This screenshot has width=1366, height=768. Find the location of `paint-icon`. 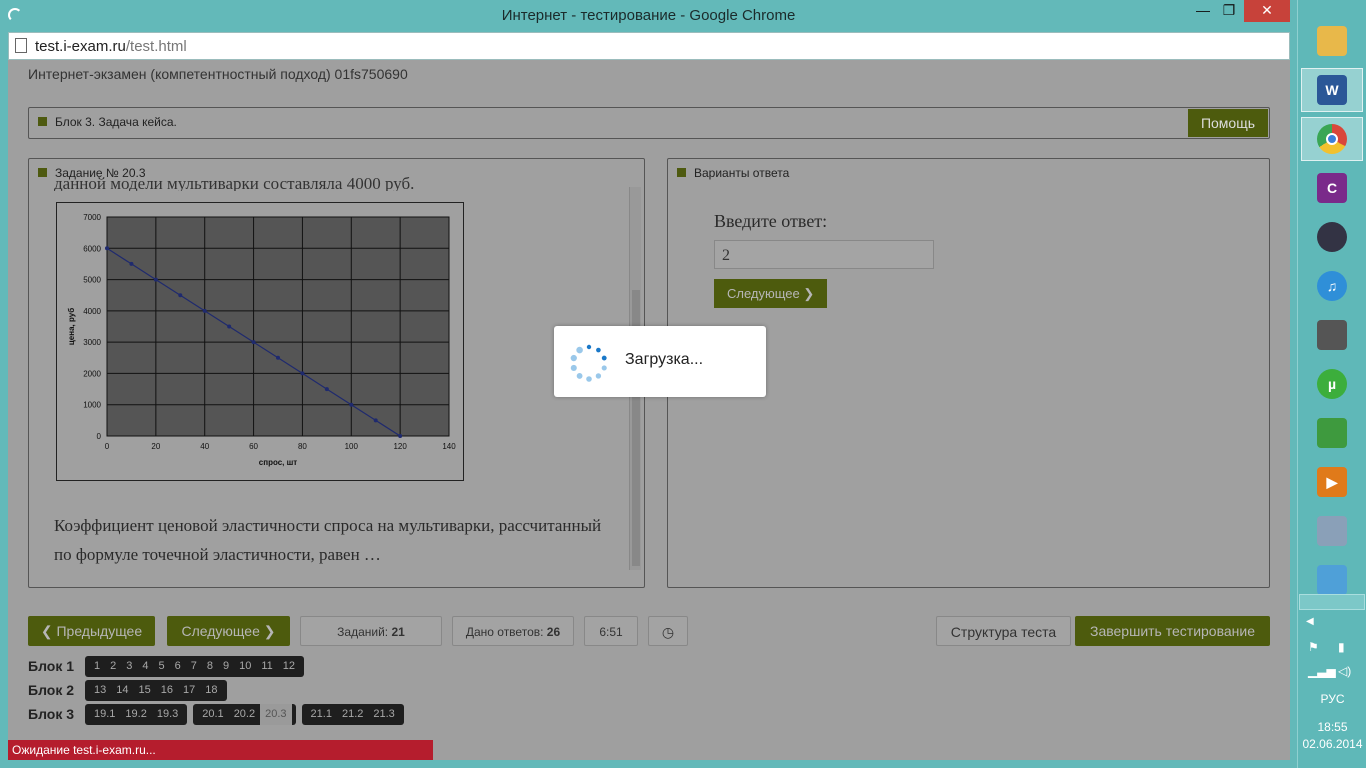

paint-icon is located at coordinates (1332, 580).